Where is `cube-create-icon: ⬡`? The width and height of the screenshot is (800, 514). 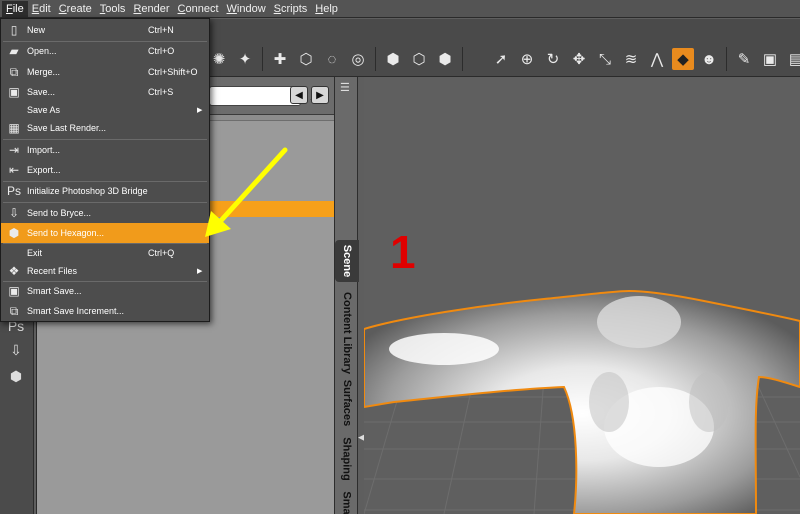
cube-create-icon: ⬡ is located at coordinates (306, 59).